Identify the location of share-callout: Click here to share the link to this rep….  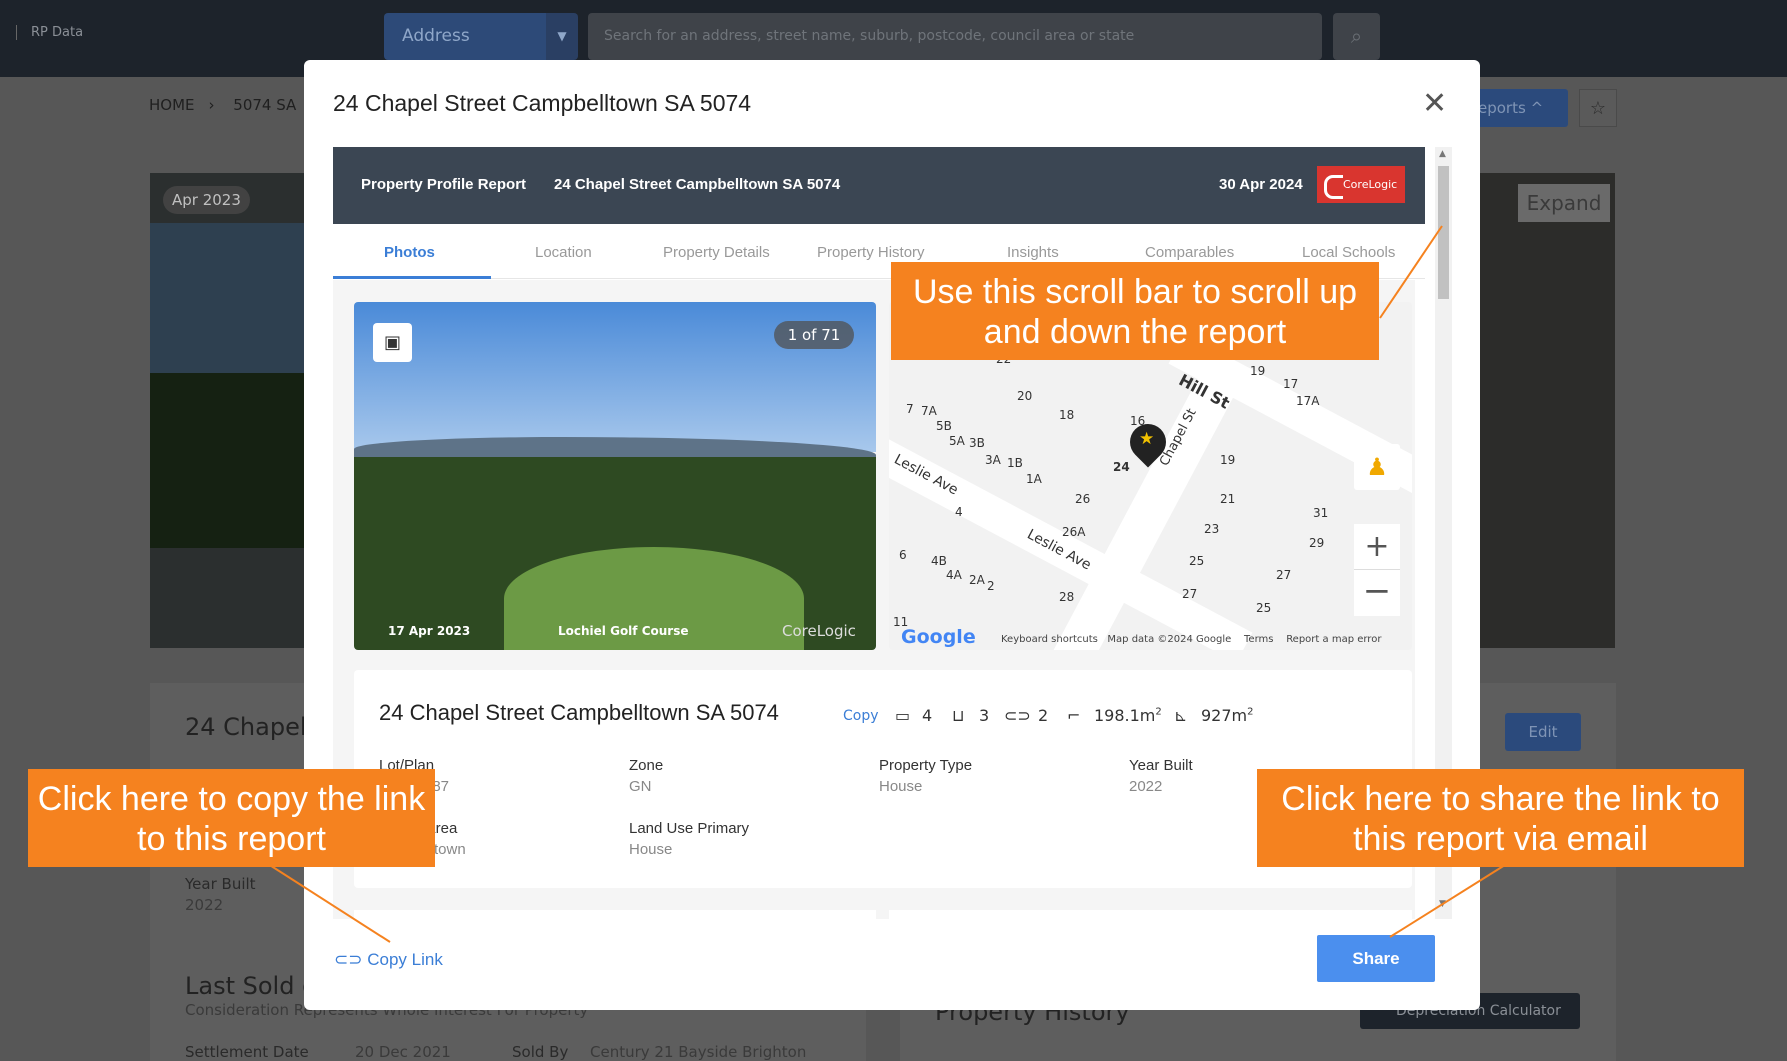
(1500, 818).